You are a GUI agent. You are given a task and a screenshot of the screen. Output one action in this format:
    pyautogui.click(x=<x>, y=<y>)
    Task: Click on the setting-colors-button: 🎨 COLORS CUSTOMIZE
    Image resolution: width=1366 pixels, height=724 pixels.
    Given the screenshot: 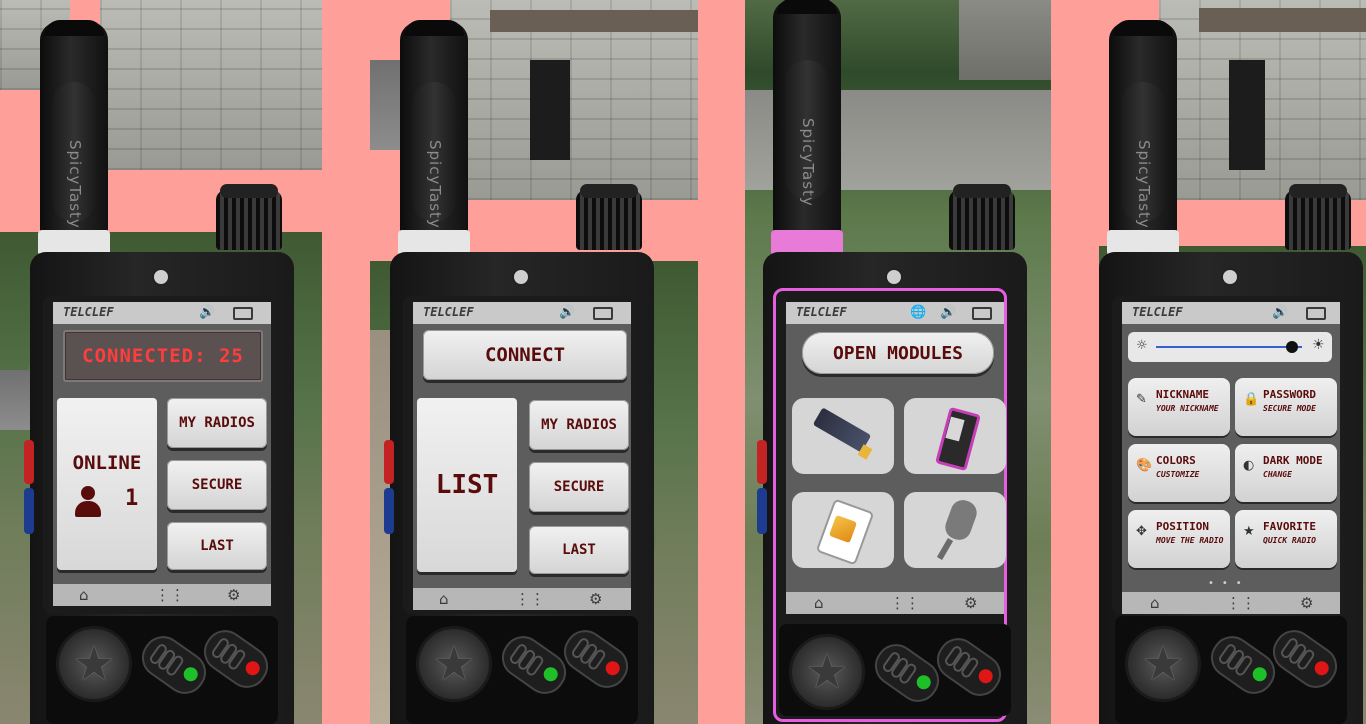 What is the action you would take?
    pyautogui.click(x=1179, y=473)
    